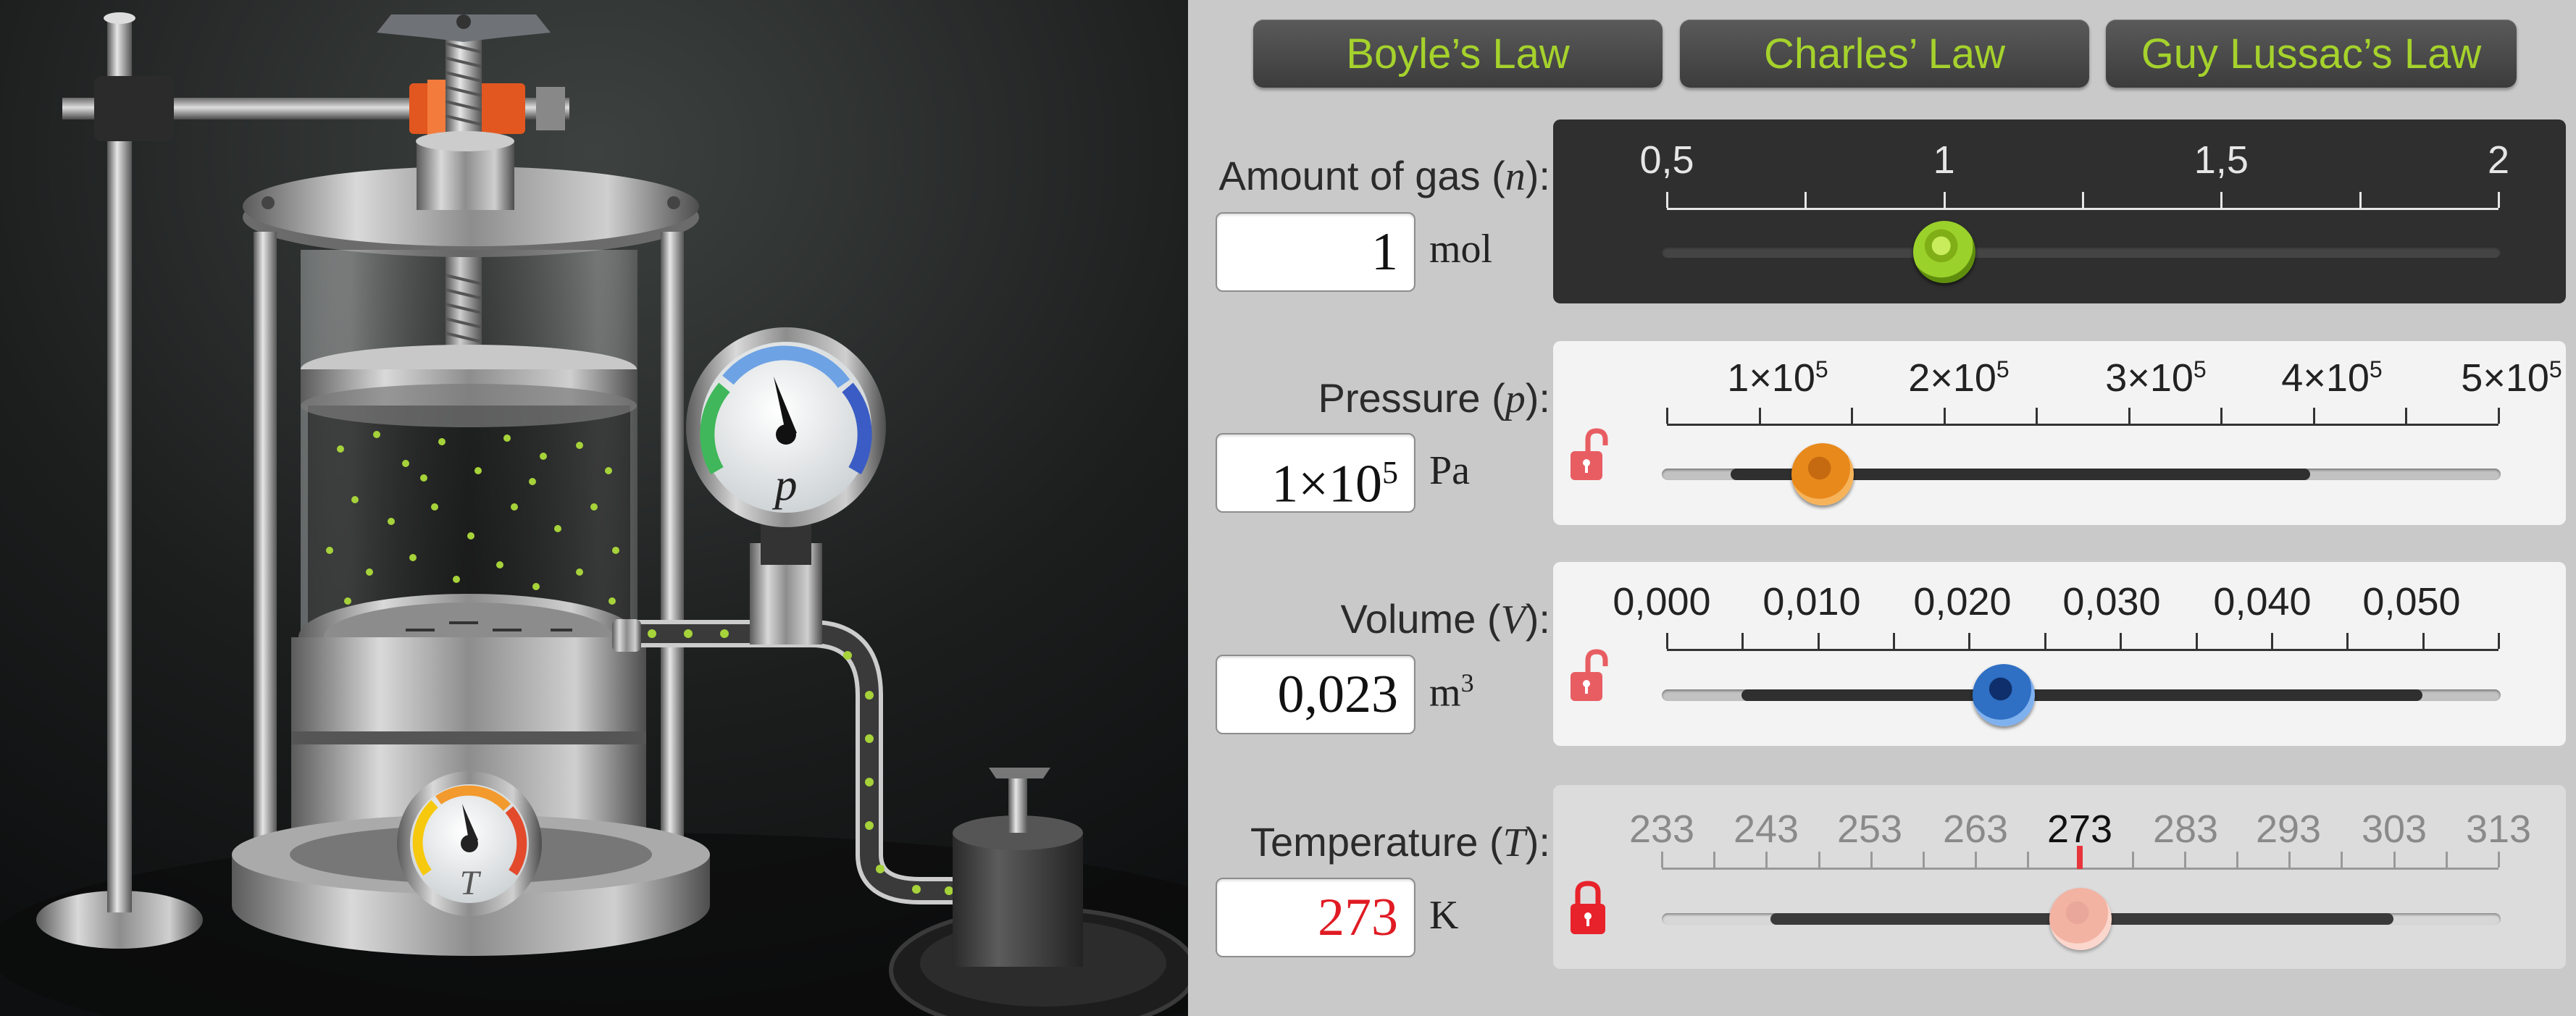  What do you see at coordinates (1315, 694) in the screenshot?
I see `volume-field: 0,023` at bounding box center [1315, 694].